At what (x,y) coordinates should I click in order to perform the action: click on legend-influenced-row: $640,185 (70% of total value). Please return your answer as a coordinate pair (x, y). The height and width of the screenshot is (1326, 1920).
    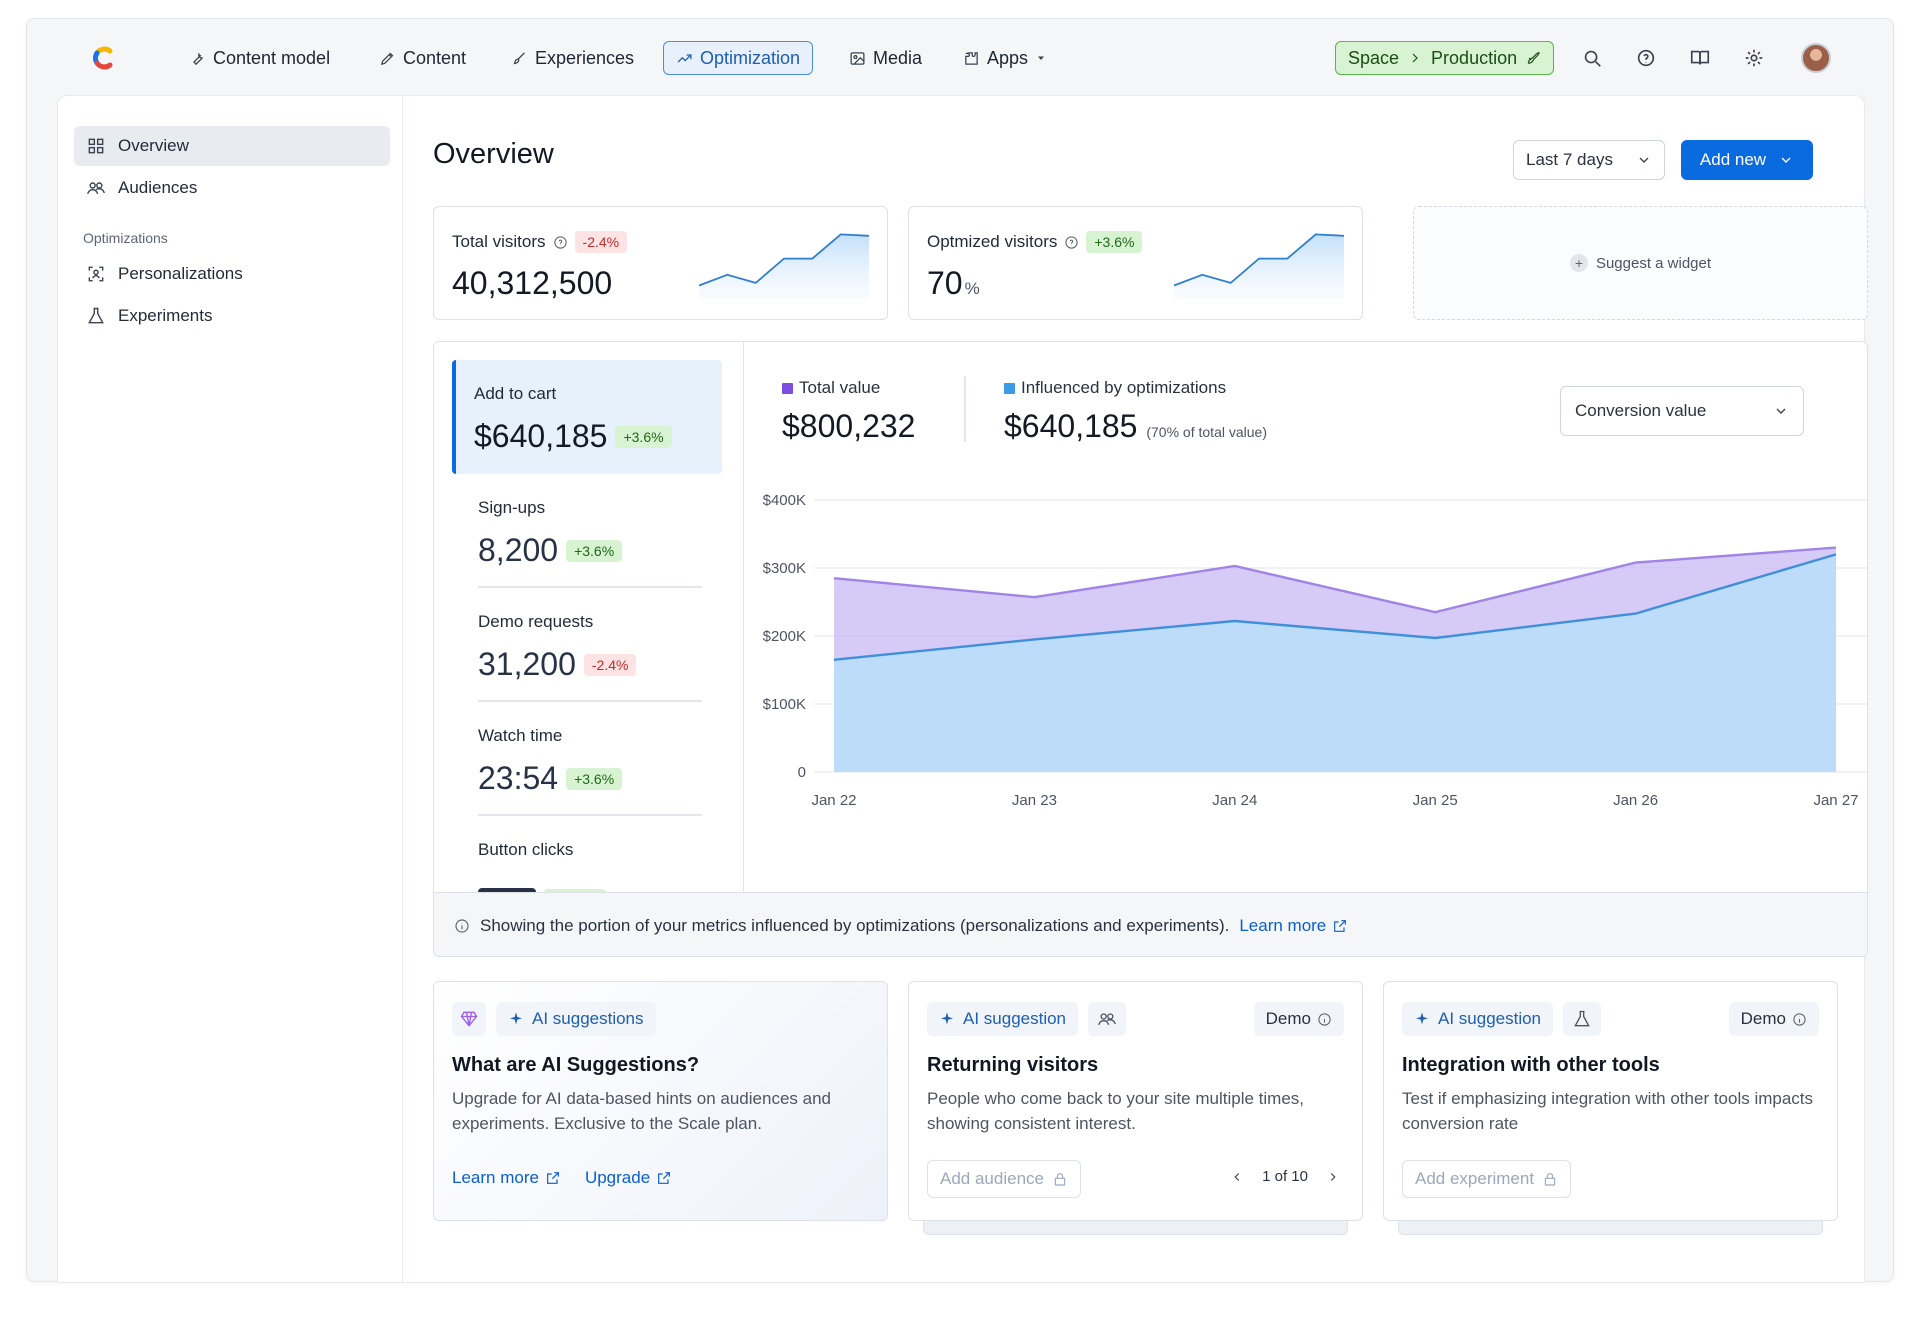
    Looking at the image, I should click on (1135, 426).